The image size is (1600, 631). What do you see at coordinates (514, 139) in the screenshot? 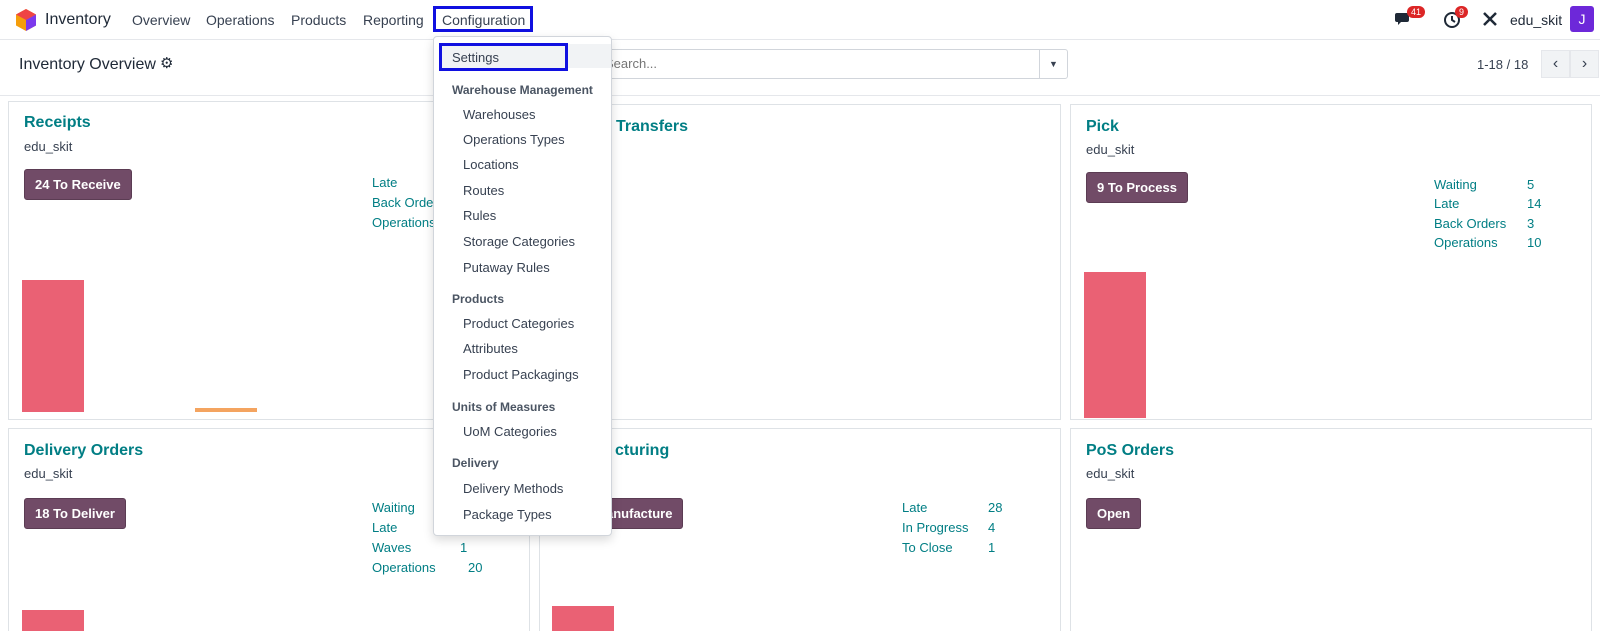
I see `dropdown-item-operations-types: Operations Types` at bounding box center [514, 139].